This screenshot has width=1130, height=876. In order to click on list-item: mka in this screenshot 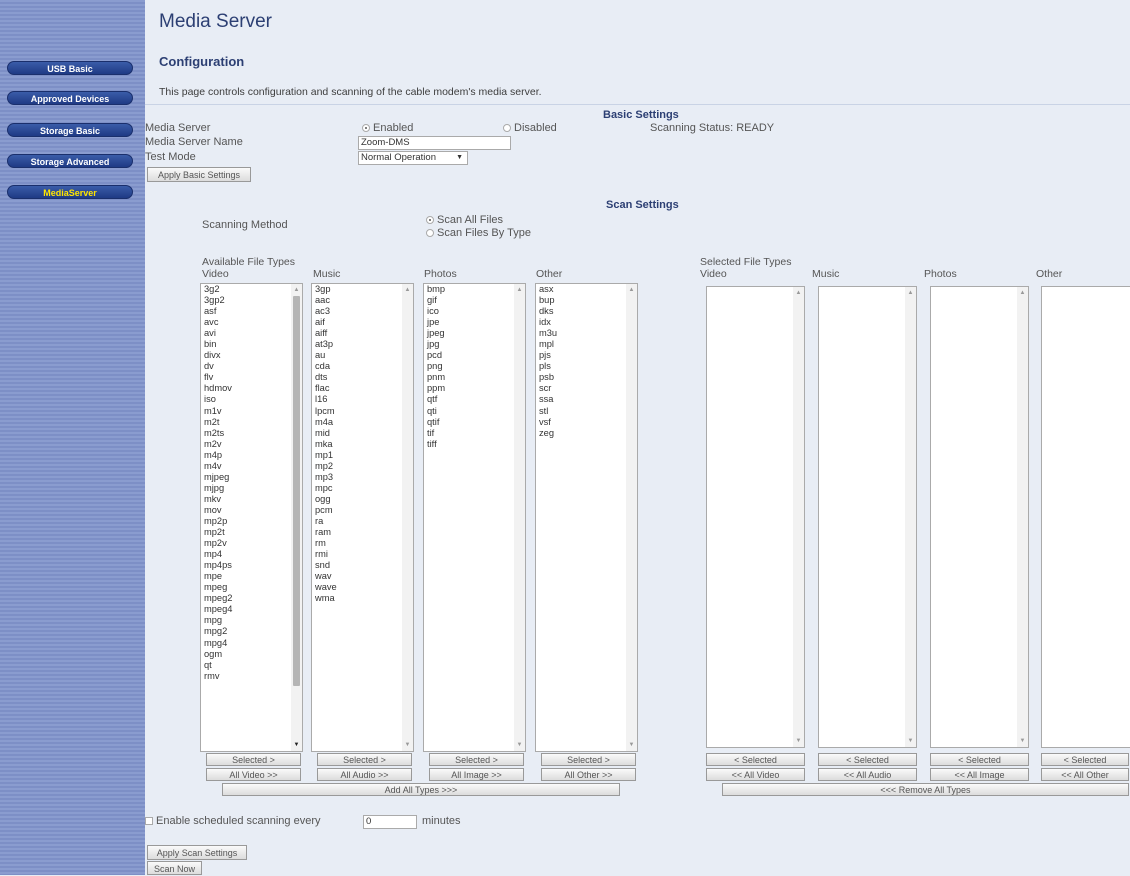, I will do `click(326, 444)`.